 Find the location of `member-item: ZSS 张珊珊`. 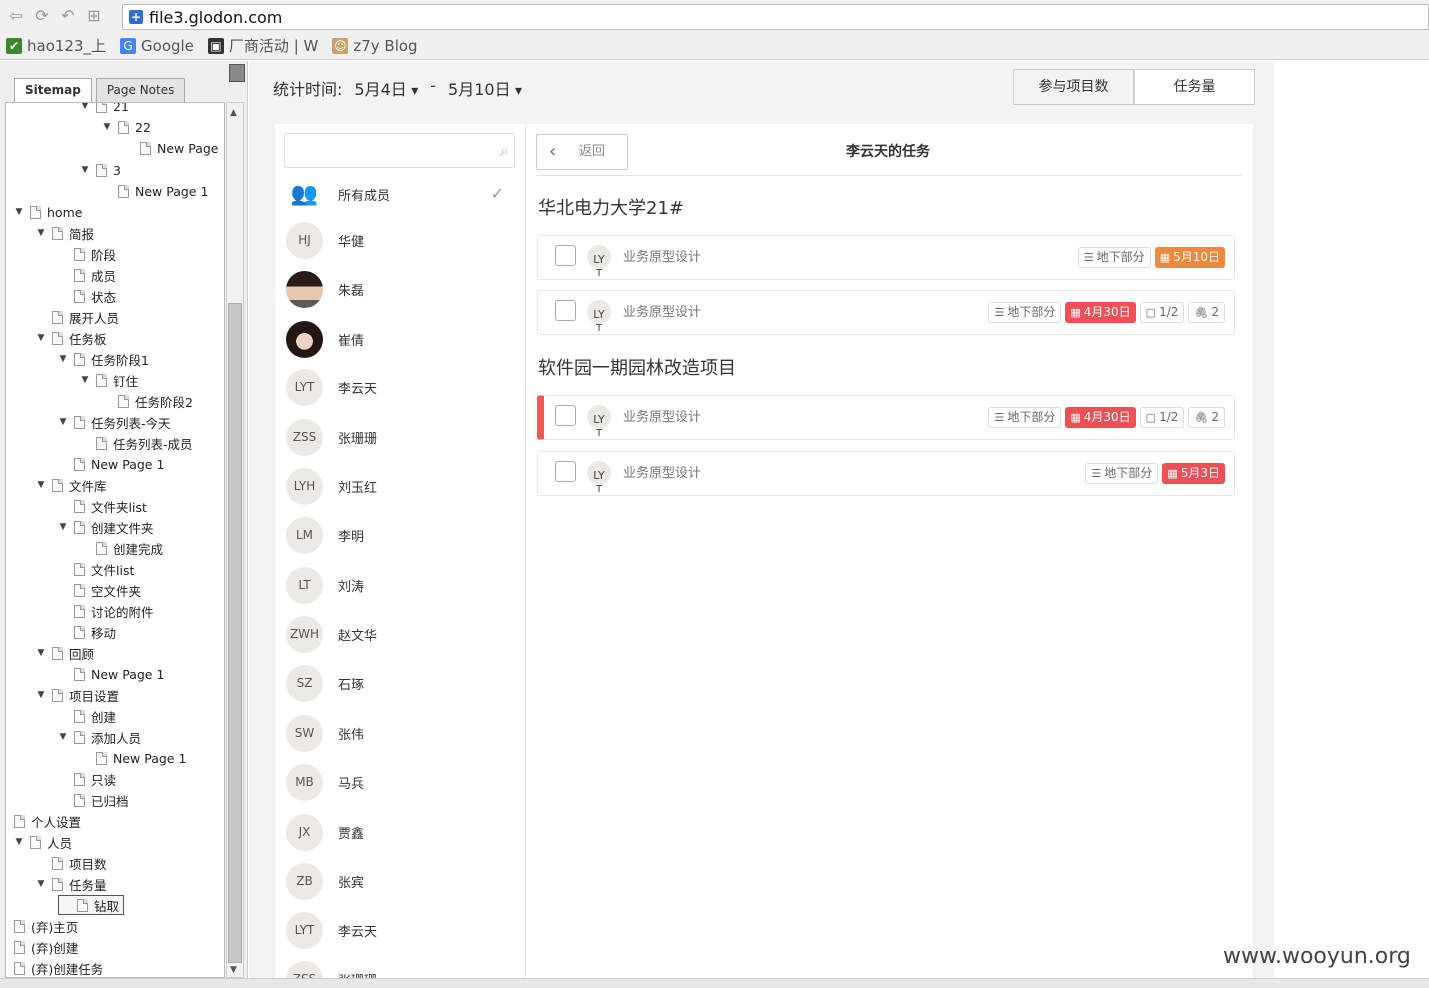

member-item: ZSS 张珊珊 is located at coordinates (401, 968).